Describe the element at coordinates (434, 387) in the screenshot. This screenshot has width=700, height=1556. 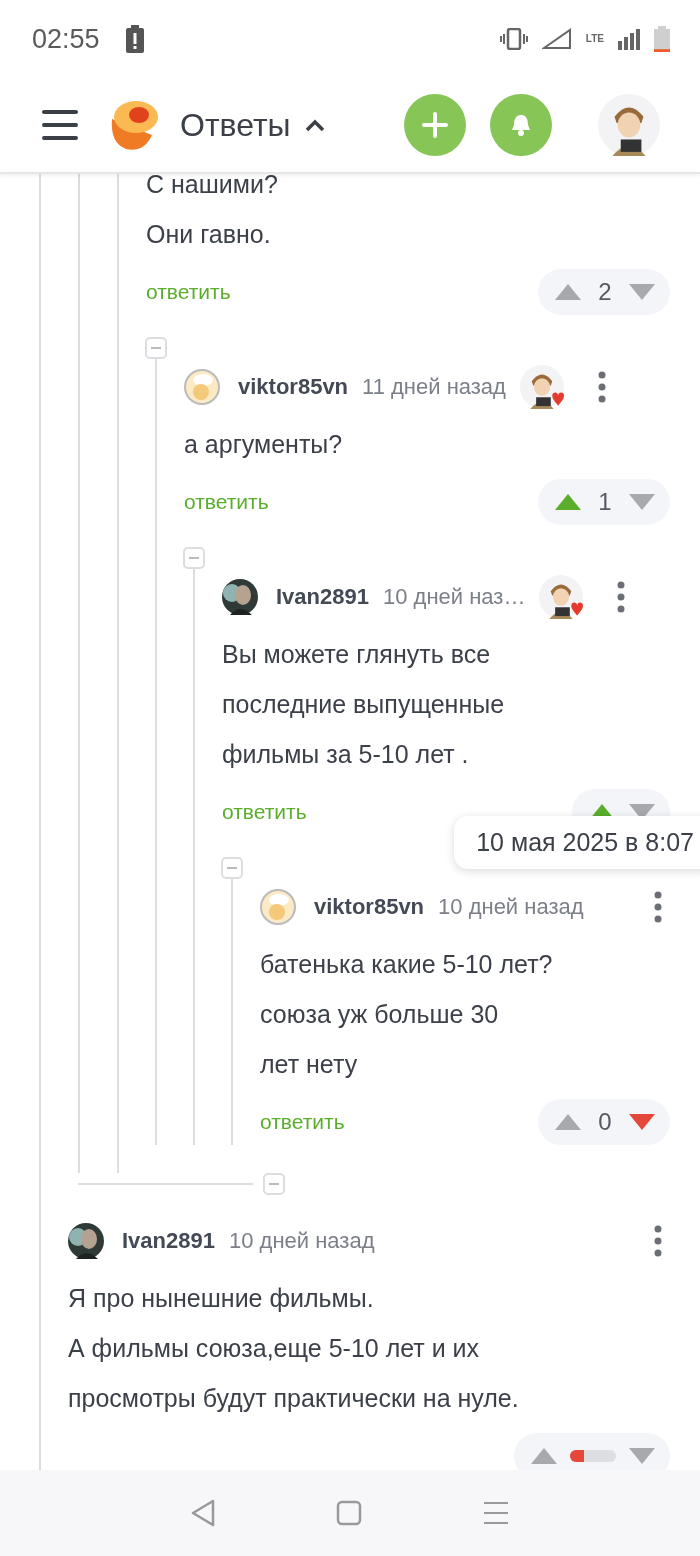
I see `comment-time: 11 дней назад` at that location.